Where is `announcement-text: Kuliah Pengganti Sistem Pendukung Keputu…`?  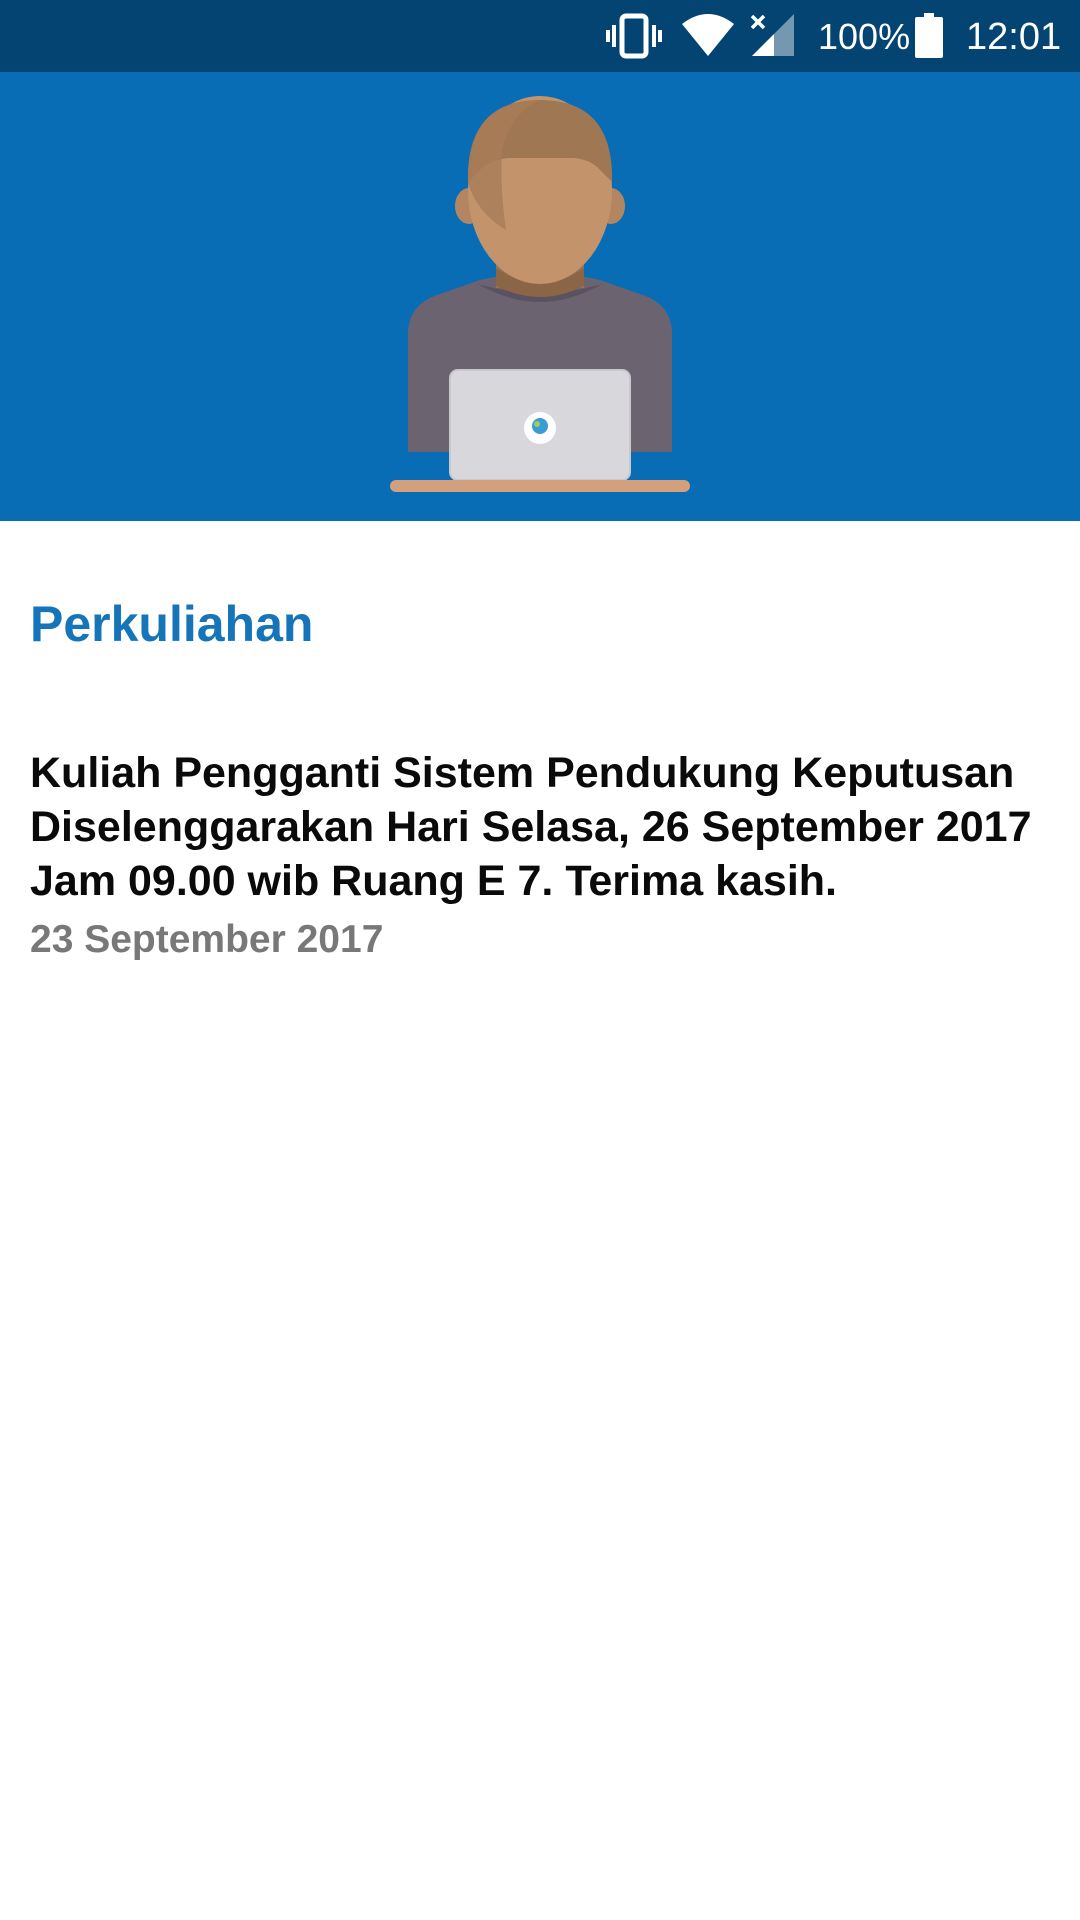 announcement-text: Kuliah Pengganti Sistem Pendukung Keputu… is located at coordinates (531, 827).